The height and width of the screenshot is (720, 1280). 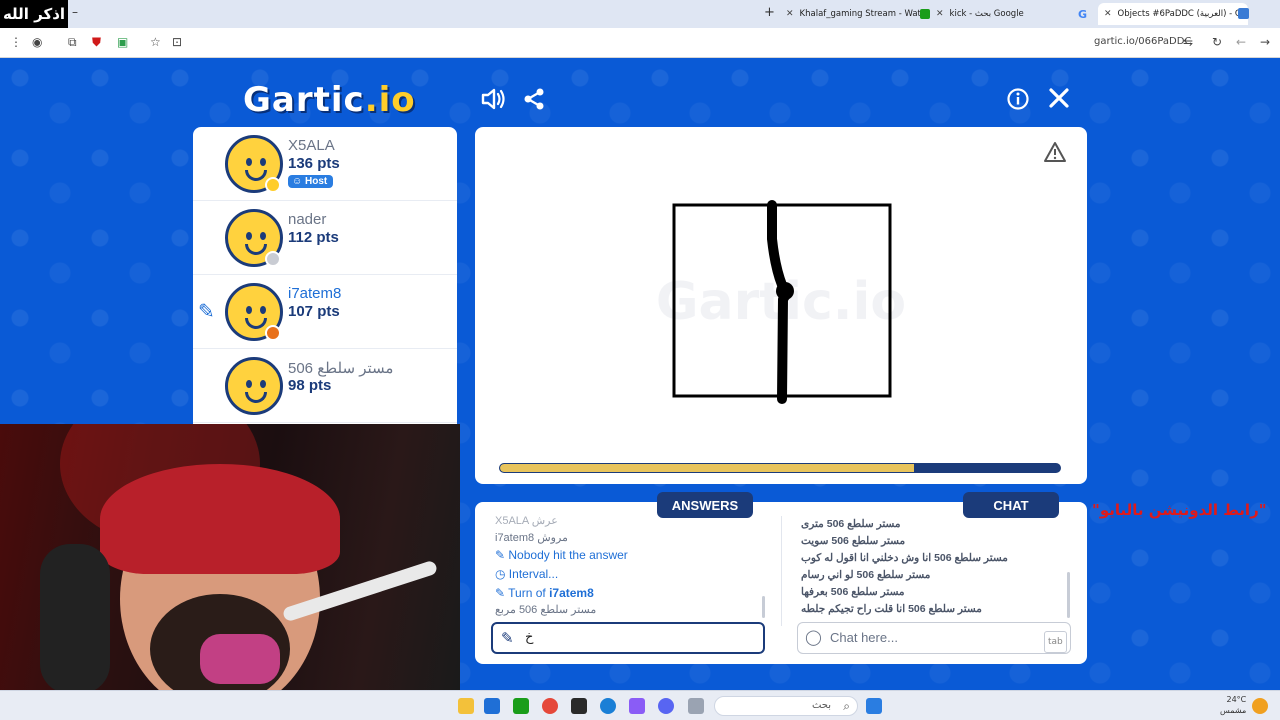 I want to click on timer-fill, so click(x=707, y=468).